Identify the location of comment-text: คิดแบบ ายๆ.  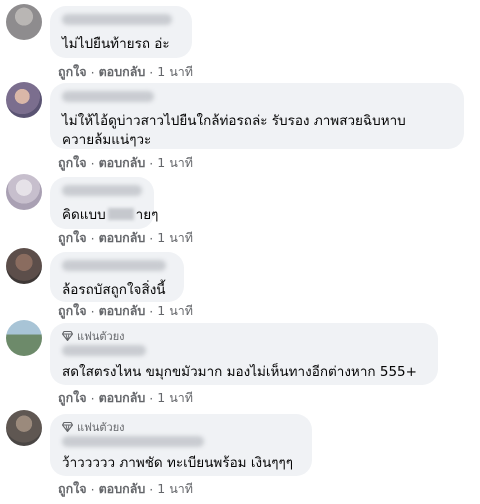
(110, 215).